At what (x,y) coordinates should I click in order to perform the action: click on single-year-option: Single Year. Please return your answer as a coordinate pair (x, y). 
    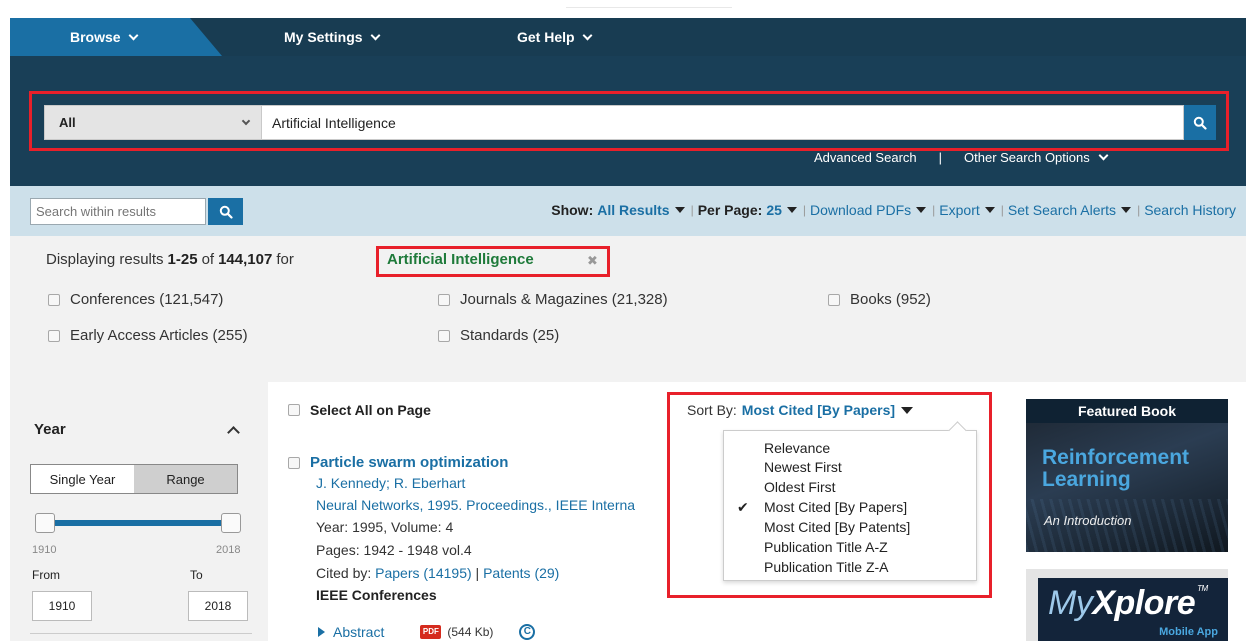
    Looking at the image, I should click on (82, 479).